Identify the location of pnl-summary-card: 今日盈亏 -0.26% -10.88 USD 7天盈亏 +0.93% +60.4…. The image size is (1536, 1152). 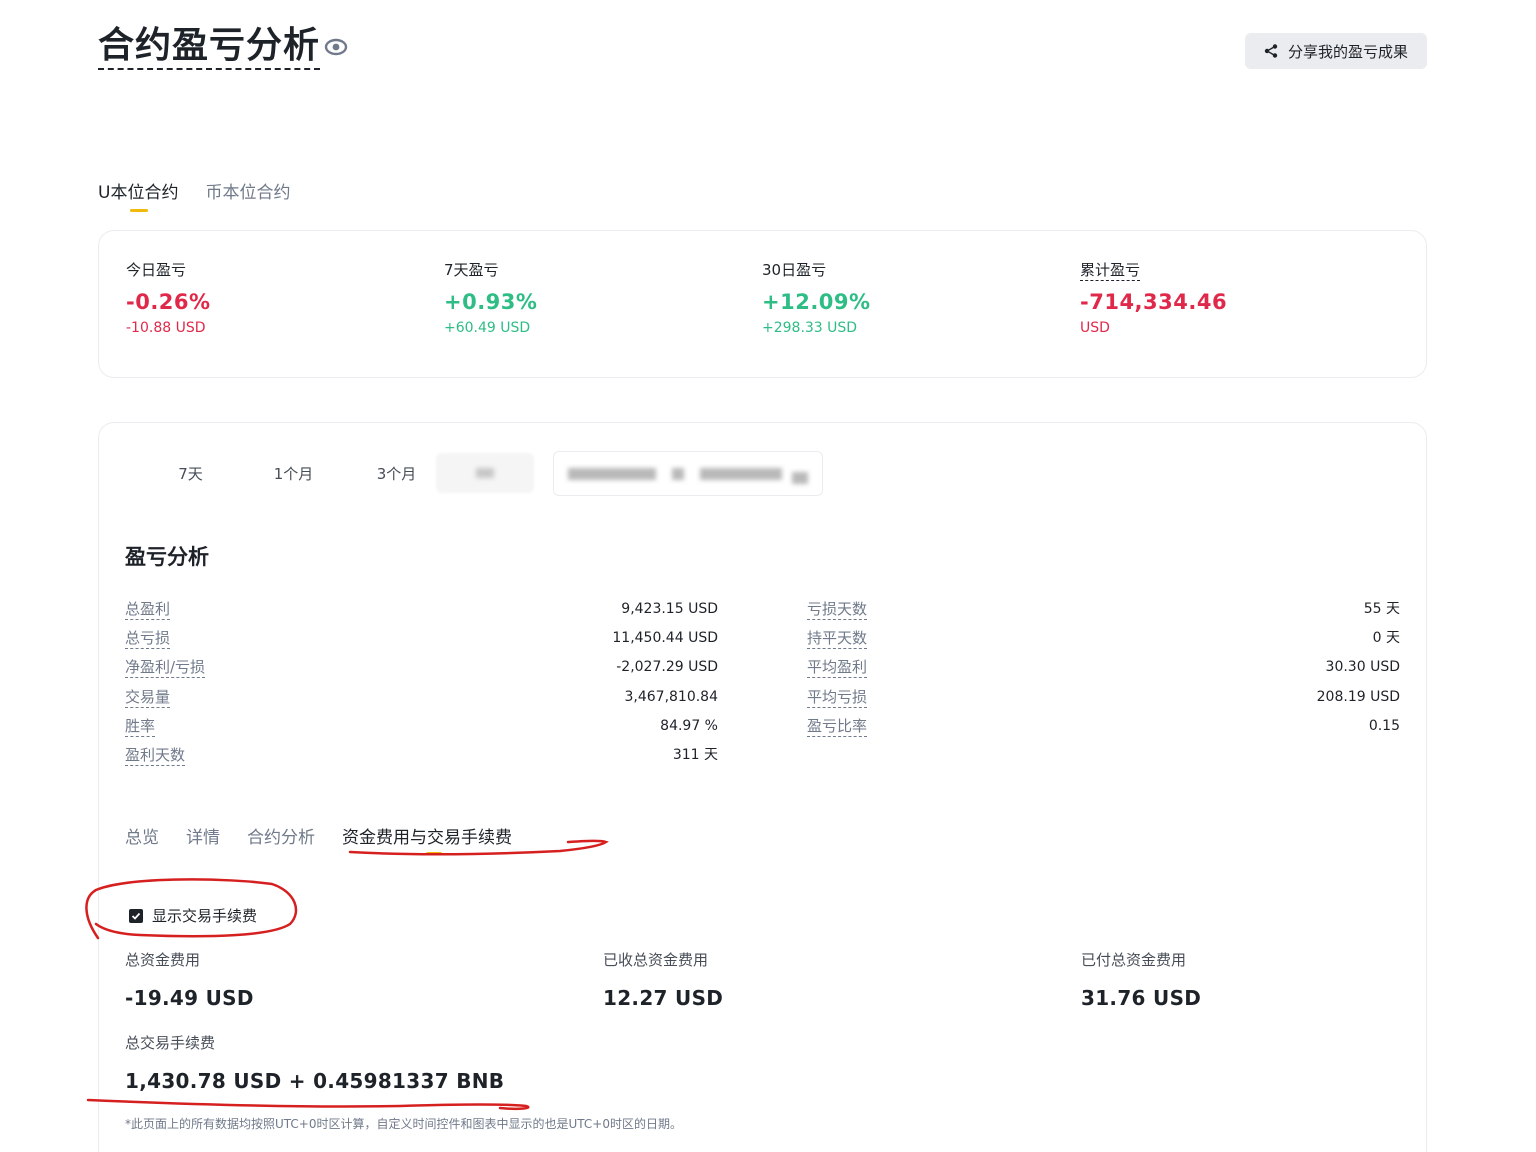
(762, 304).